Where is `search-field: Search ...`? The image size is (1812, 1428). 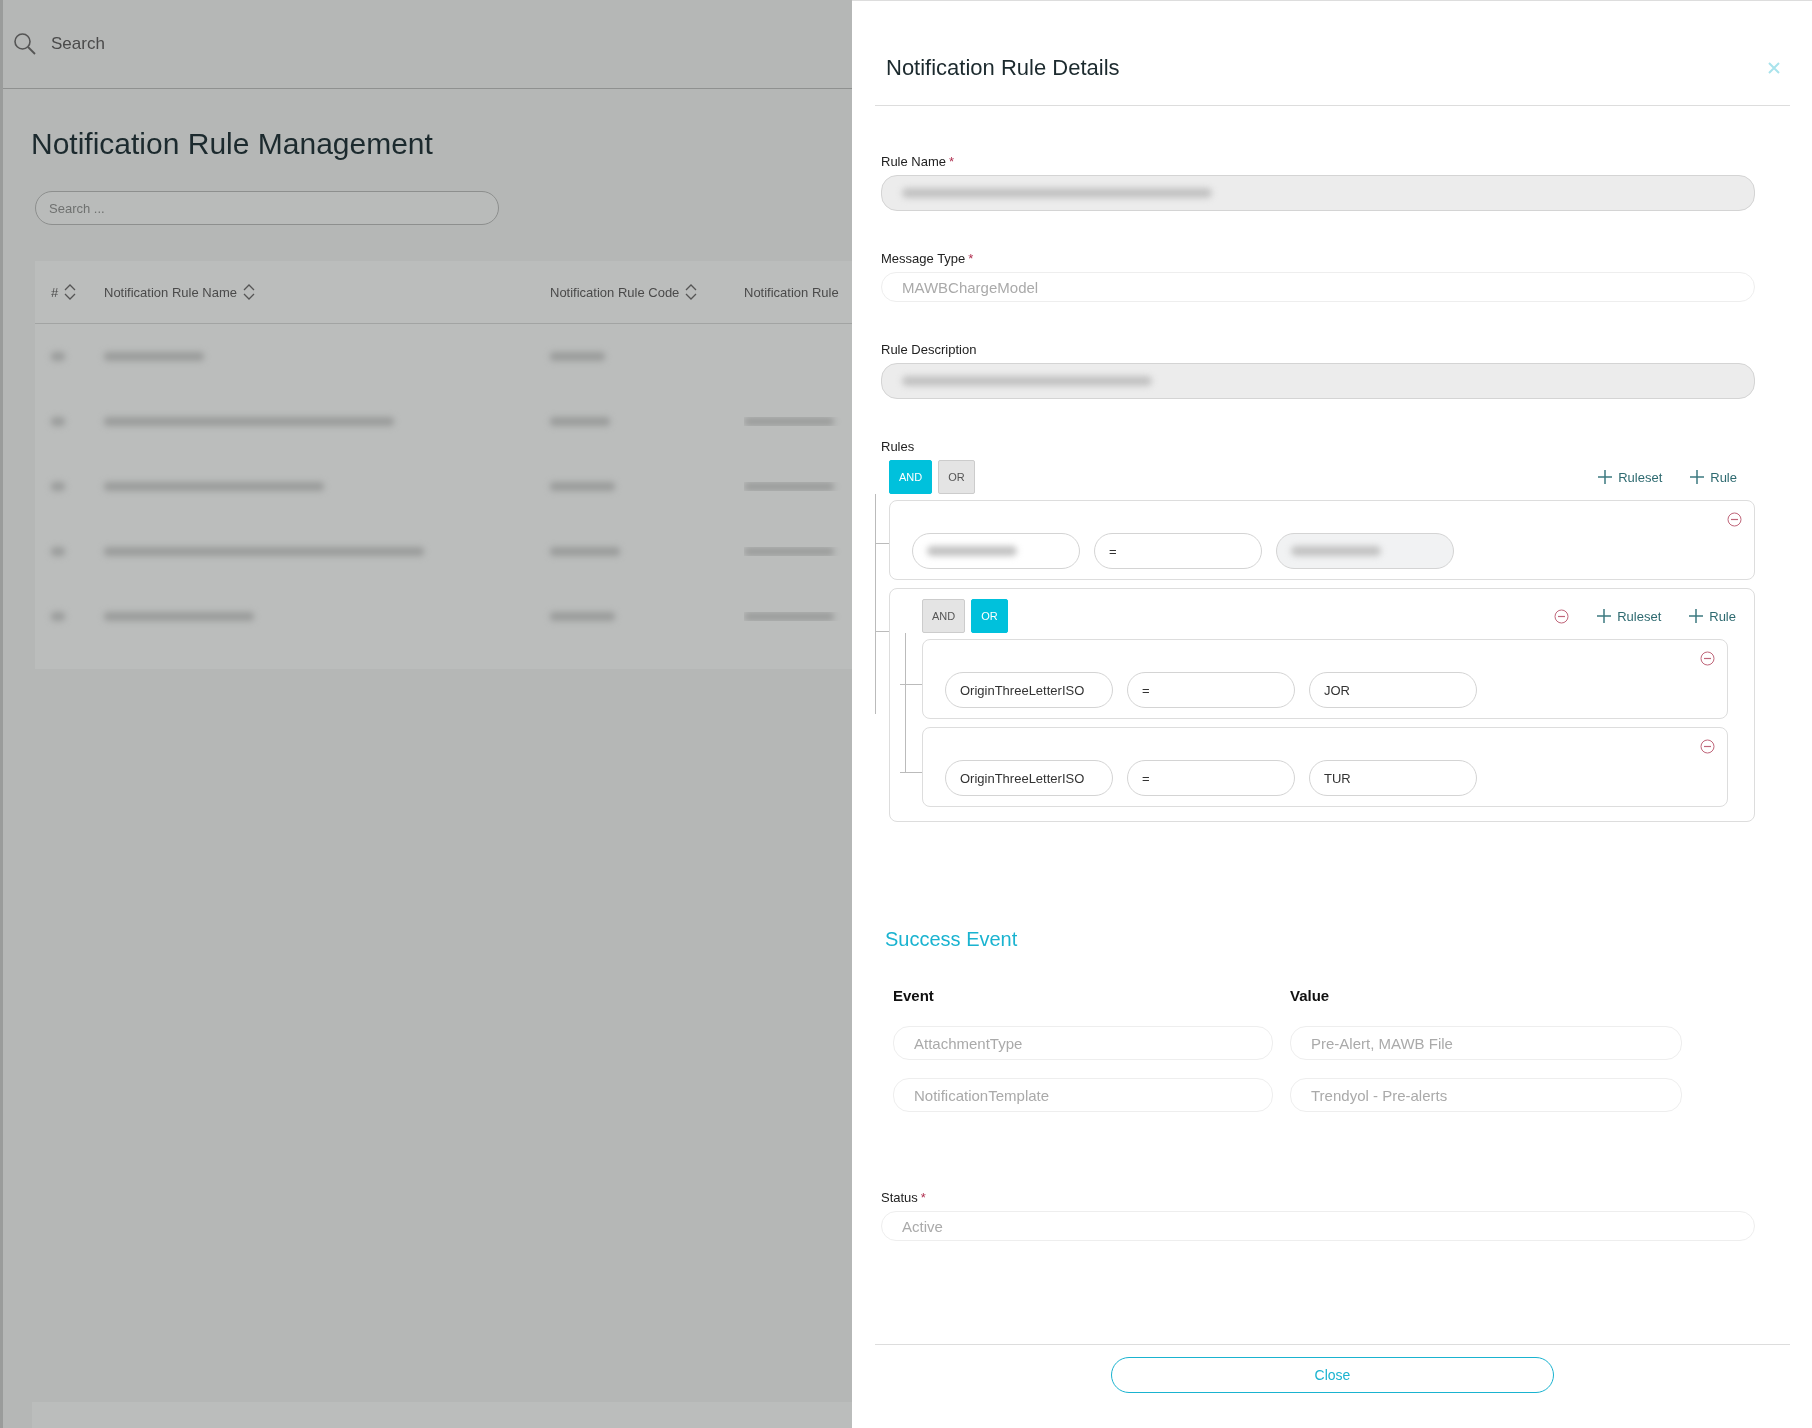
search-field: Search ... is located at coordinates (267, 208).